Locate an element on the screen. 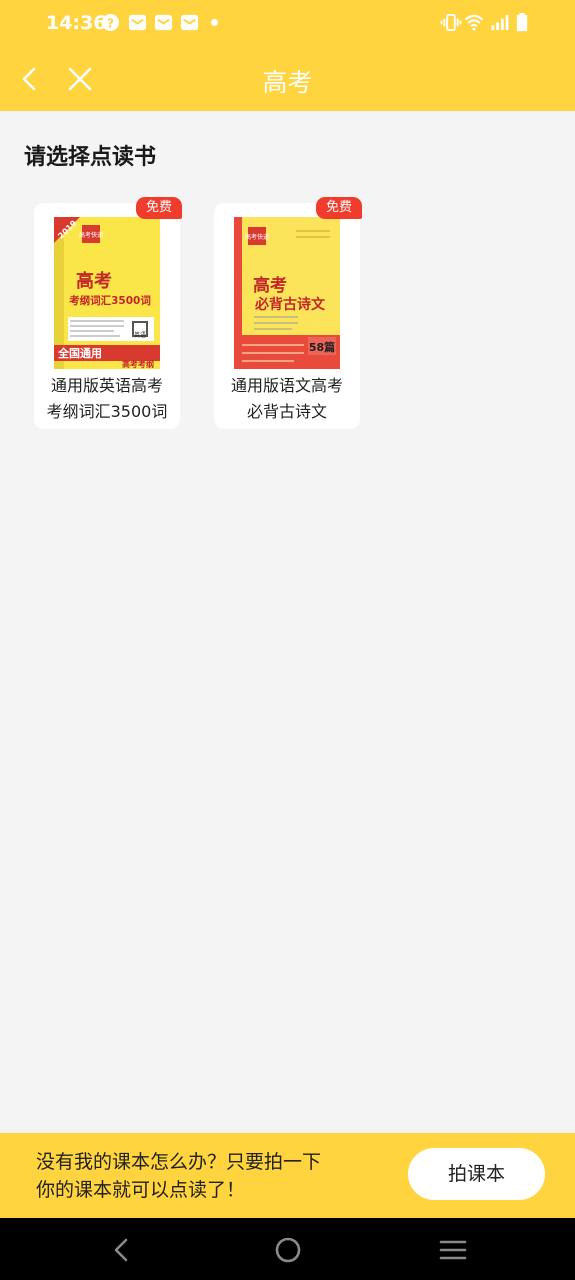 The height and width of the screenshot is (1280, 575). vibrate-icon is located at coordinates (451, 22).